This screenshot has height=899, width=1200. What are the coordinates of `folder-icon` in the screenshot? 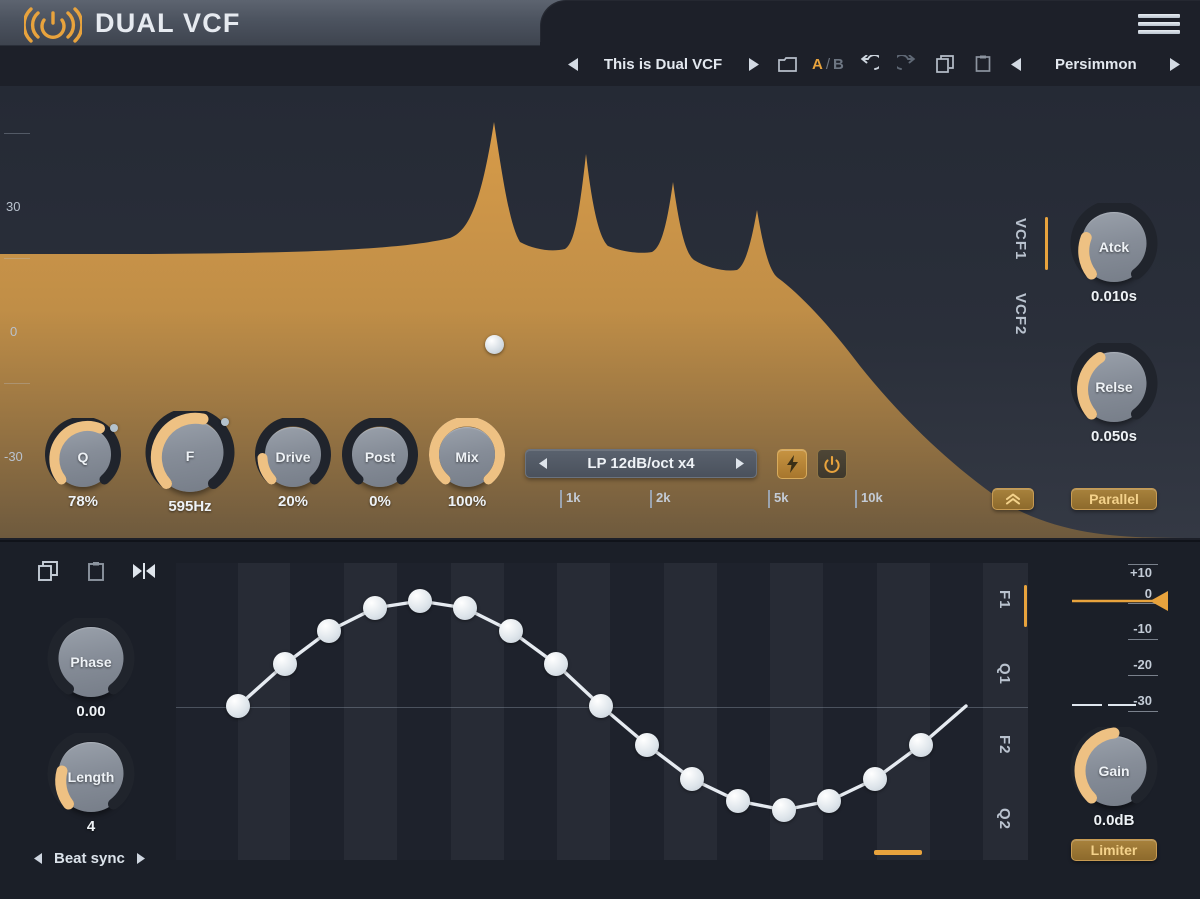 It's located at (787, 64).